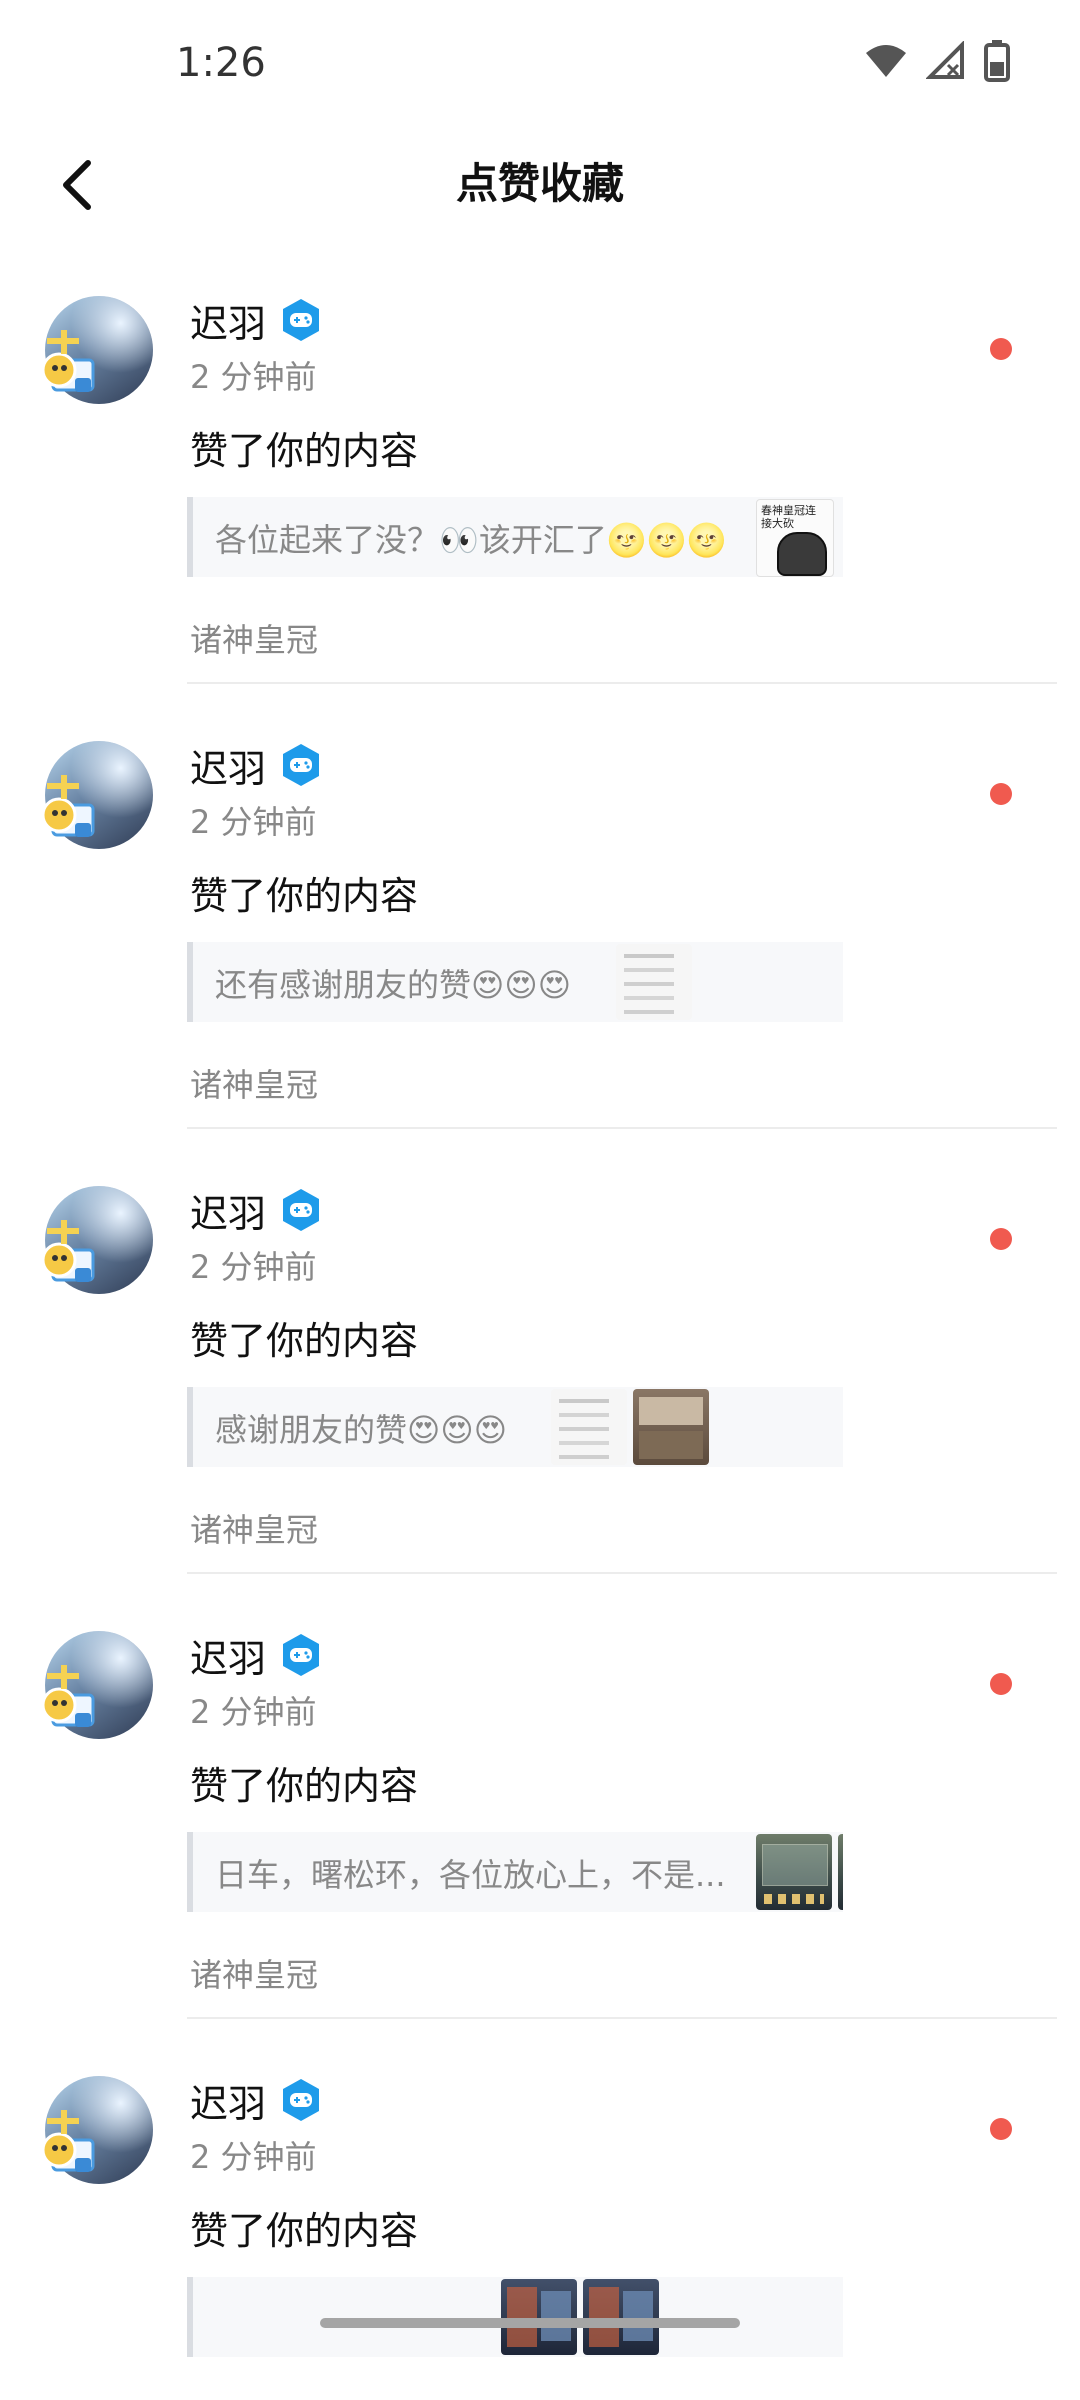 The width and height of the screenshot is (1080, 2400). What do you see at coordinates (886, 61) in the screenshot?
I see `wifi-icon` at bounding box center [886, 61].